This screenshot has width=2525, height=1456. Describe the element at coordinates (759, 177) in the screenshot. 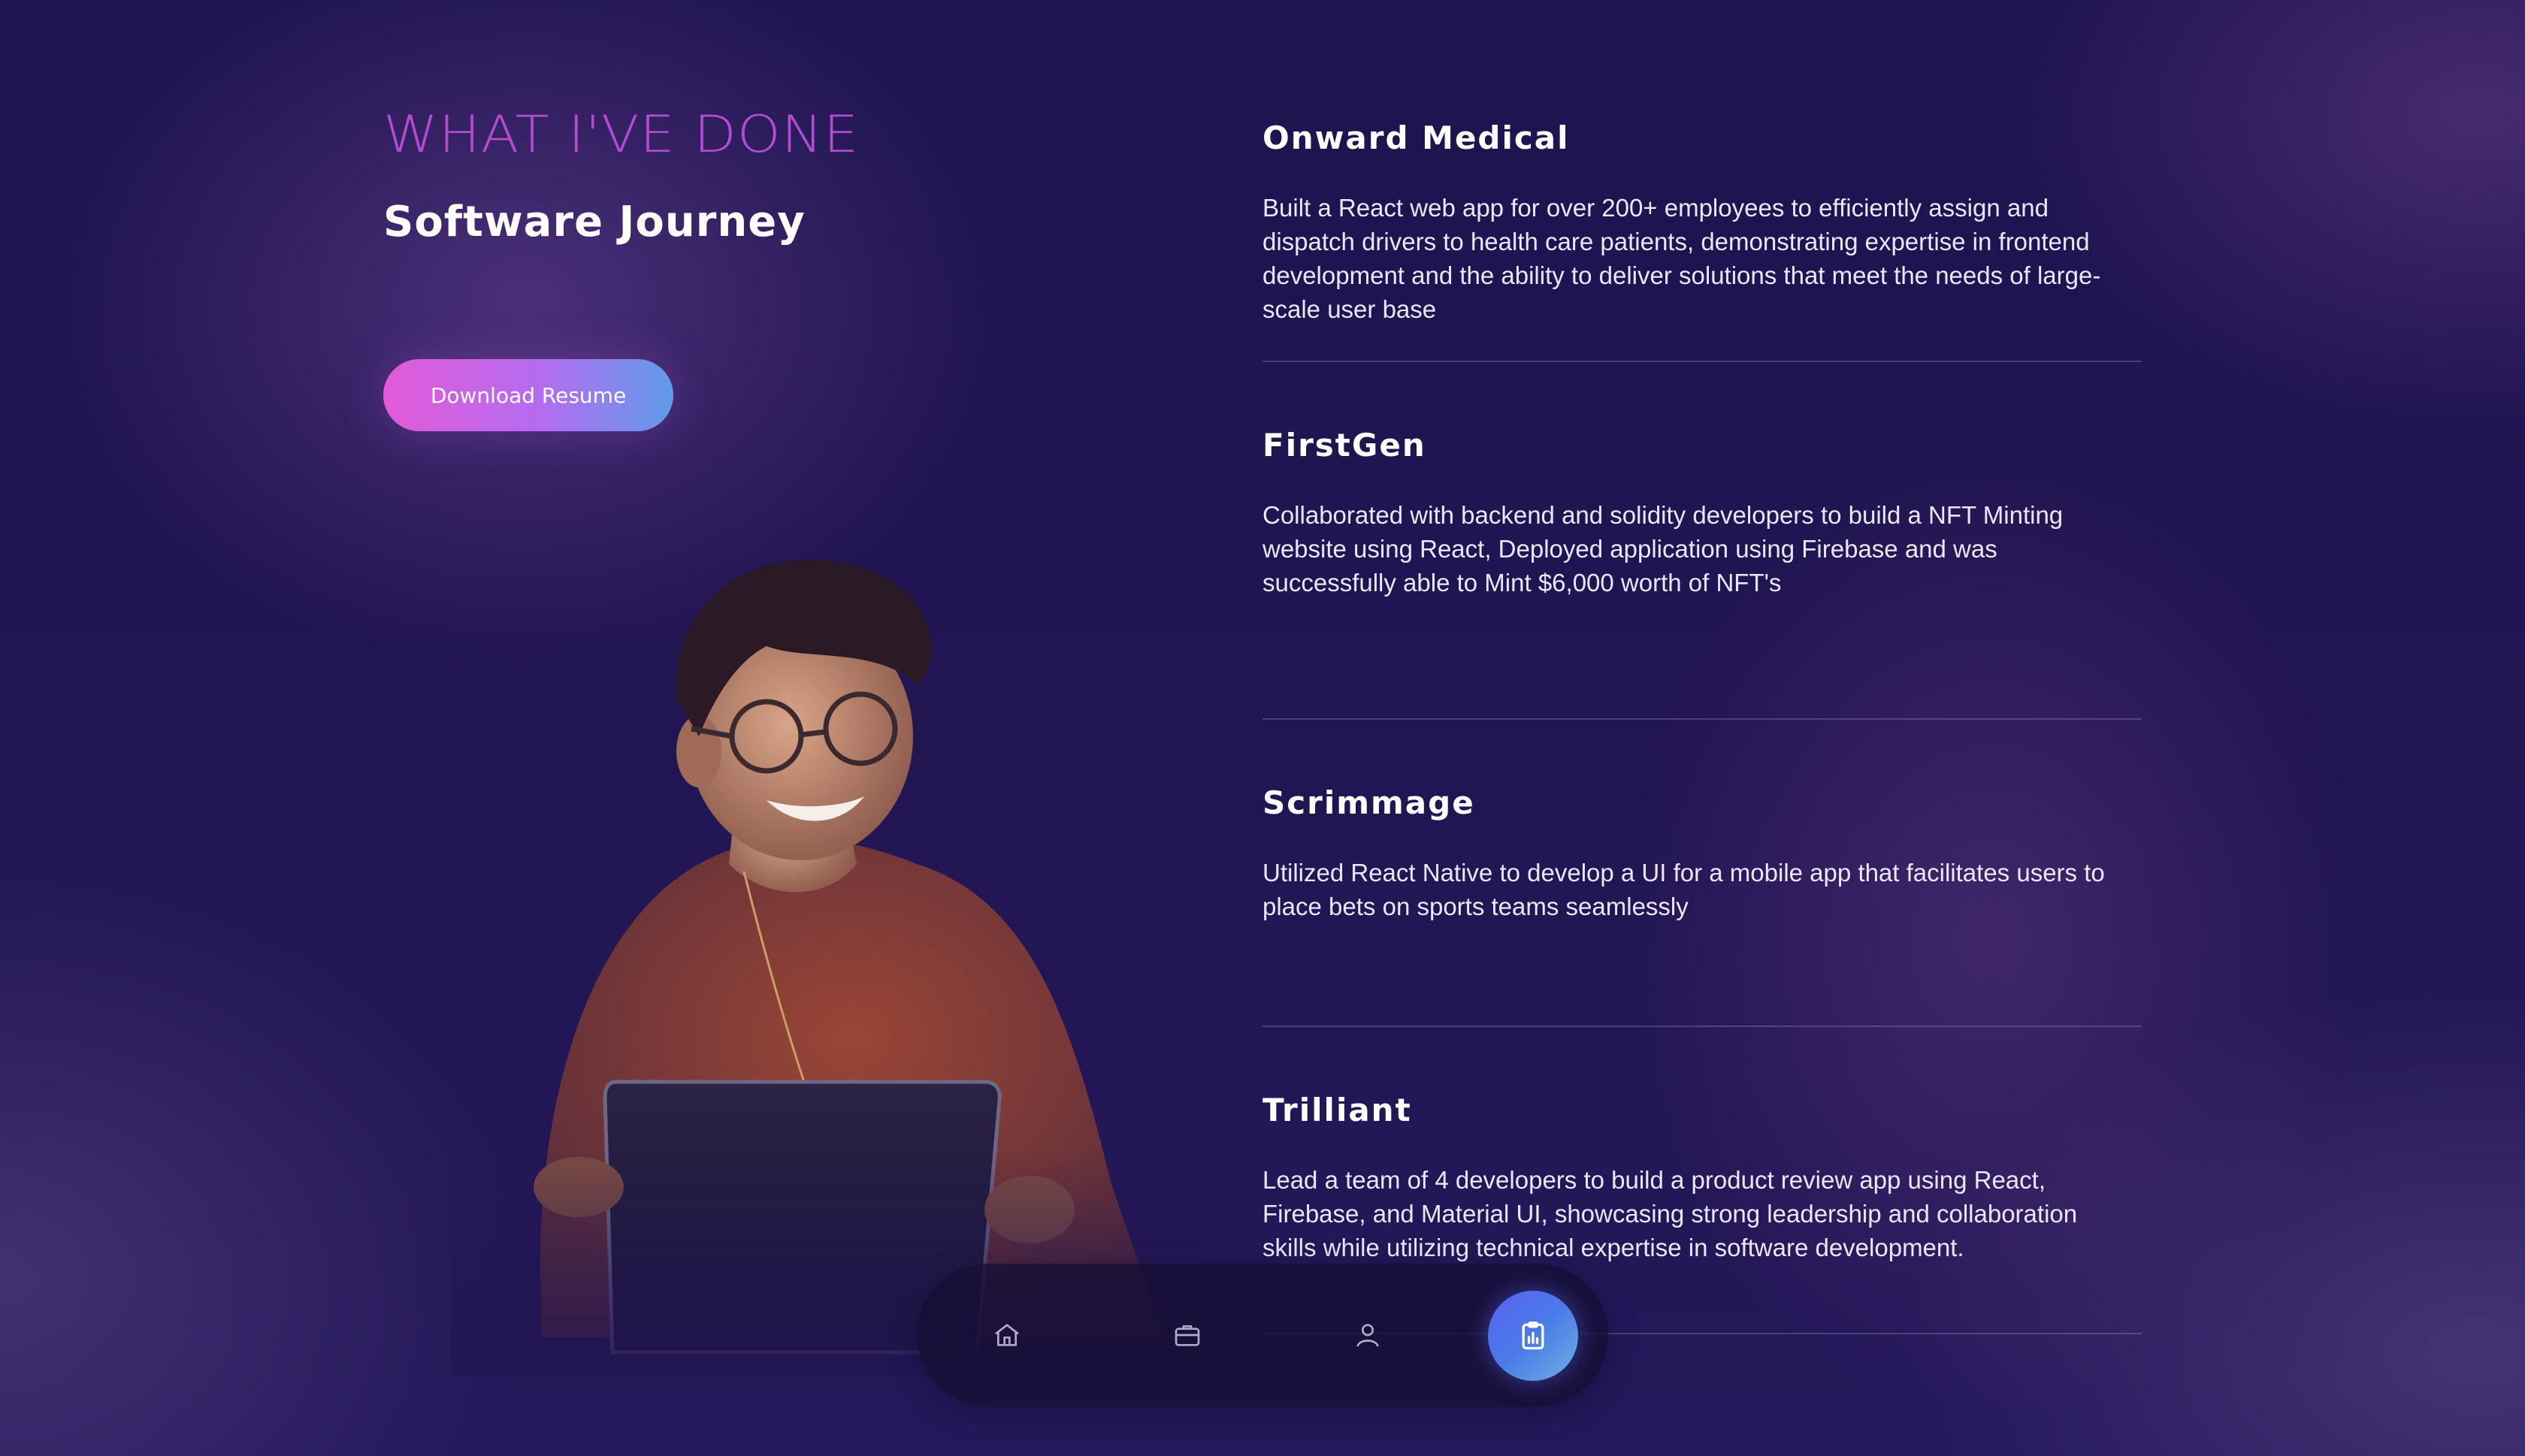

I see `intro-section: WHAT I'VE DONE Software Journey` at that location.